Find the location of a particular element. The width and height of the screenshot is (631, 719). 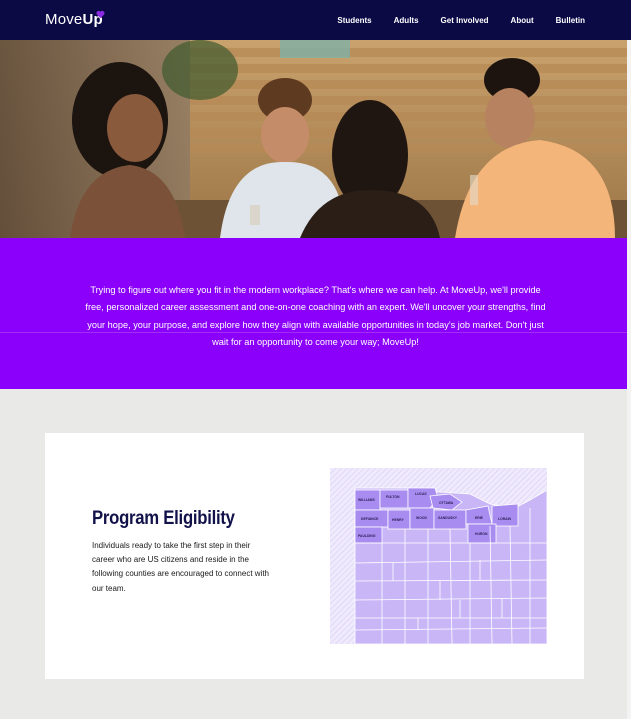

map-label-wood: WOOD is located at coordinates (421, 518).